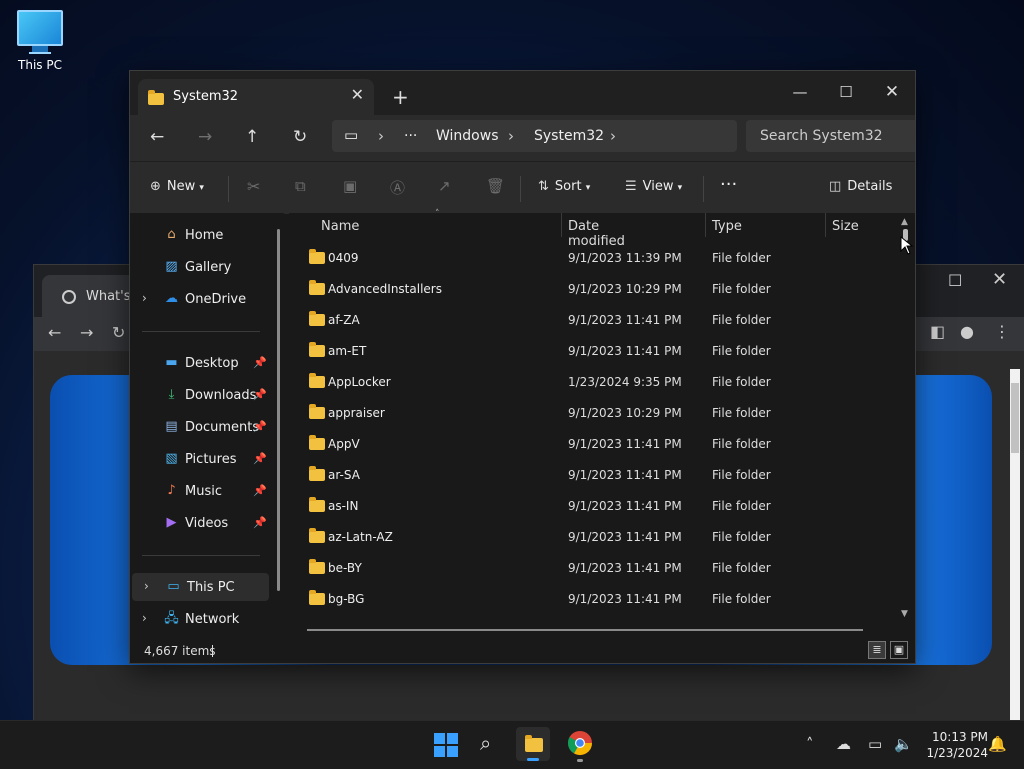  What do you see at coordinates (585, 630) in the screenshot?
I see `horizontal-scrollbar` at bounding box center [585, 630].